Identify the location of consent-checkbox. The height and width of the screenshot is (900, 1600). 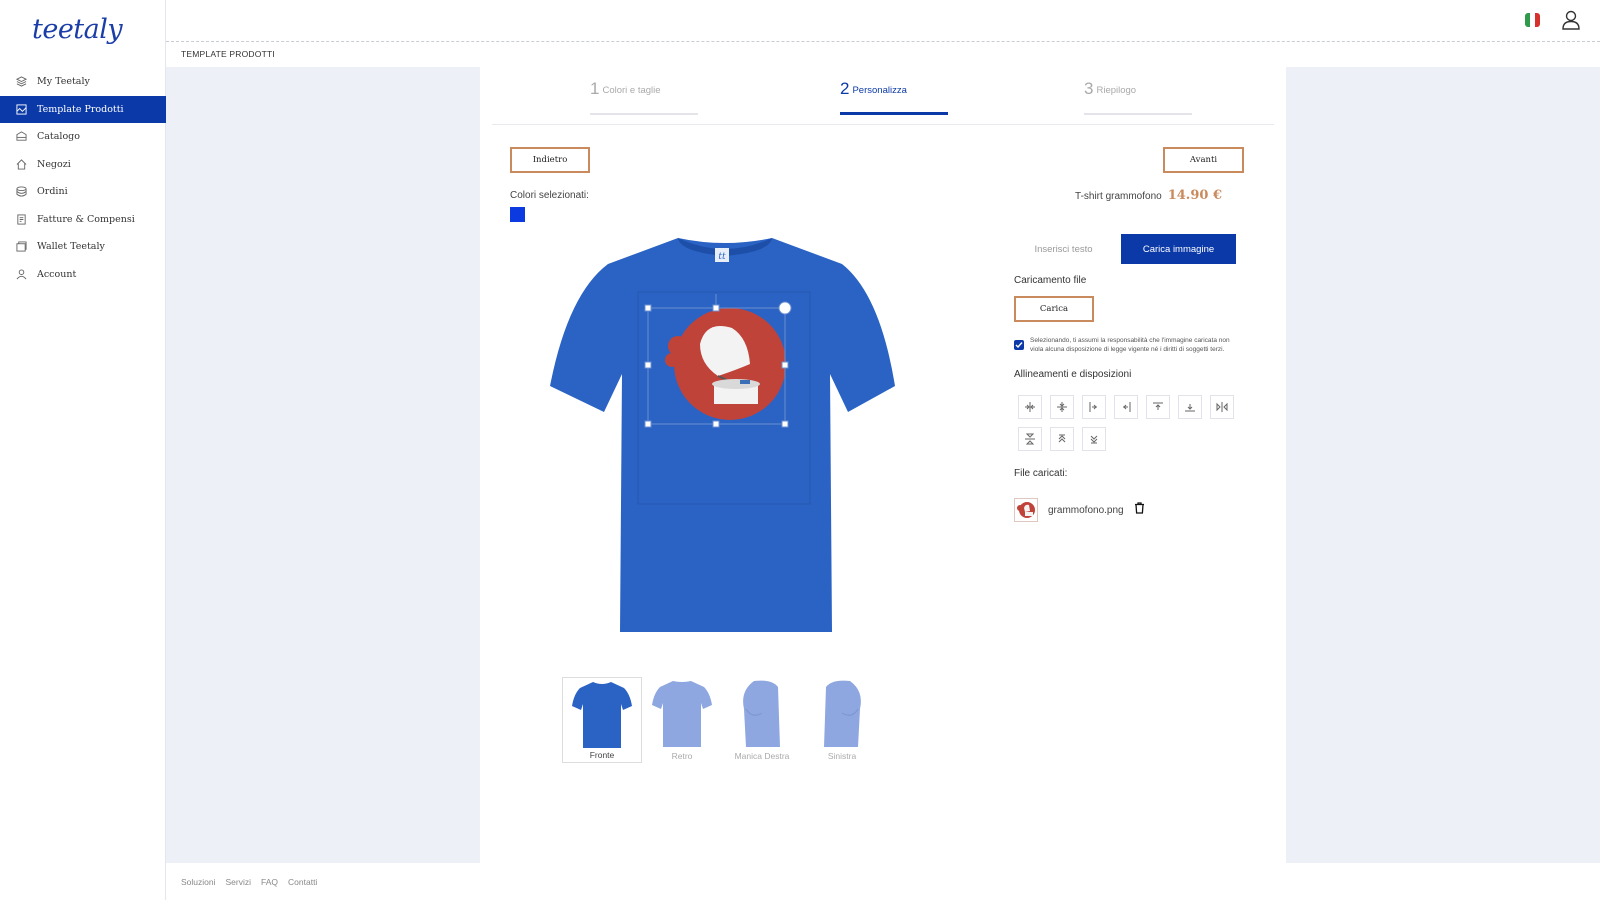
(1019, 345).